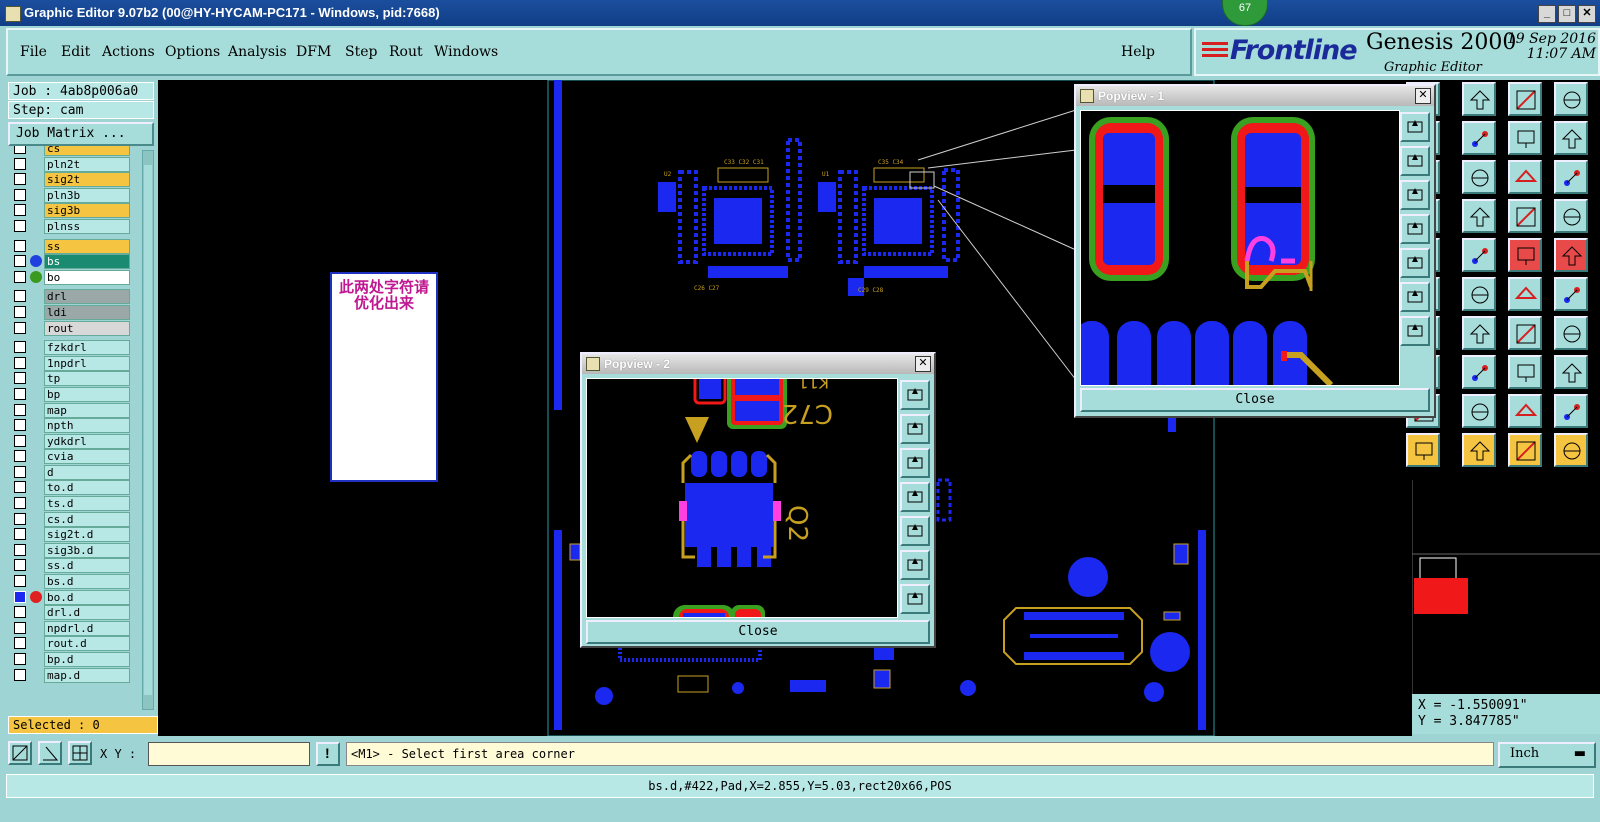  What do you see at coordinates (192, 52) in the screenshot?
I see `menu-options: Options` at bounding box center [192, 52].